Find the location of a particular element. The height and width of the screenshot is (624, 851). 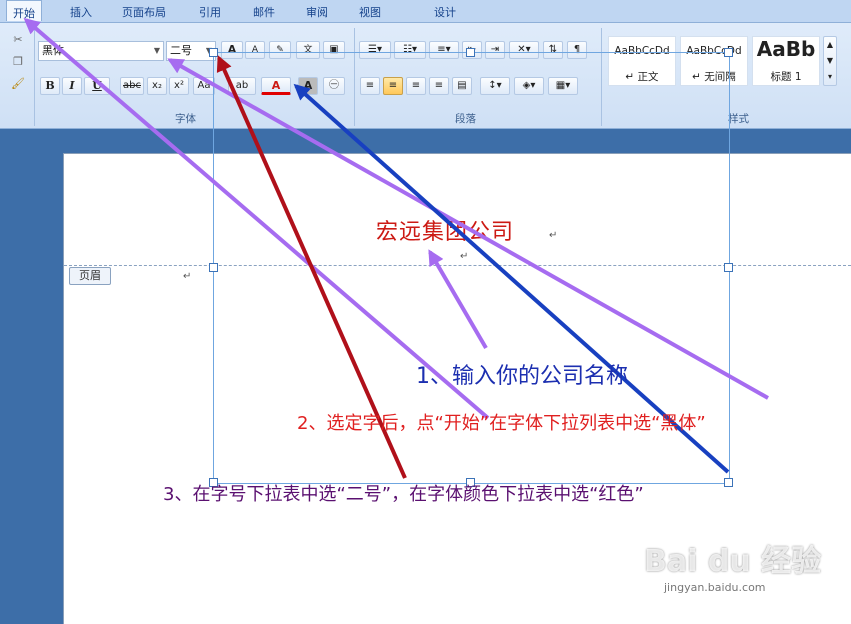

baidu-jingyan-logo: Bai du 经验 is located at coordinates (733, 561).